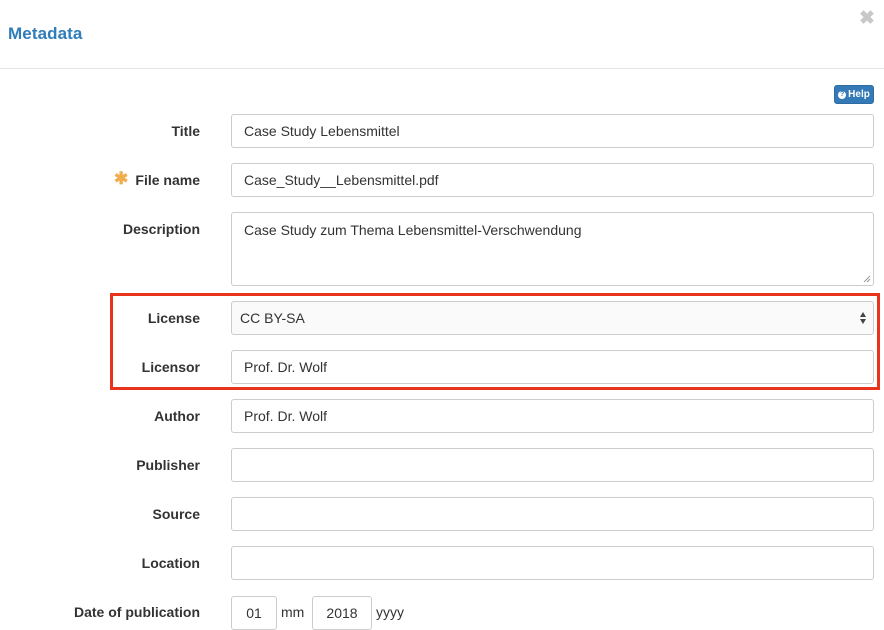  What do you see at coordinates (167, 180) in the screenshot?
I see `file-name-label: File name` at bounding box center [167, 180].